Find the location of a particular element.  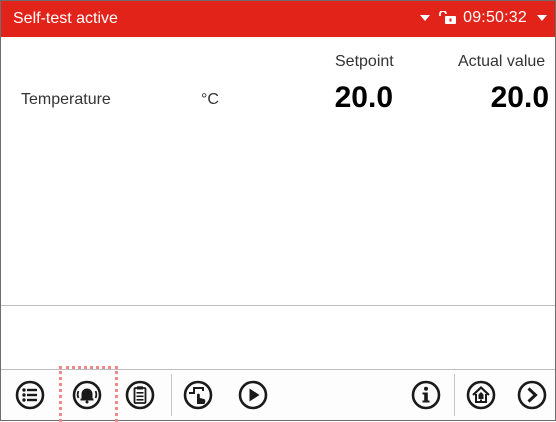

home-icon is located at coordinates (481, 395).